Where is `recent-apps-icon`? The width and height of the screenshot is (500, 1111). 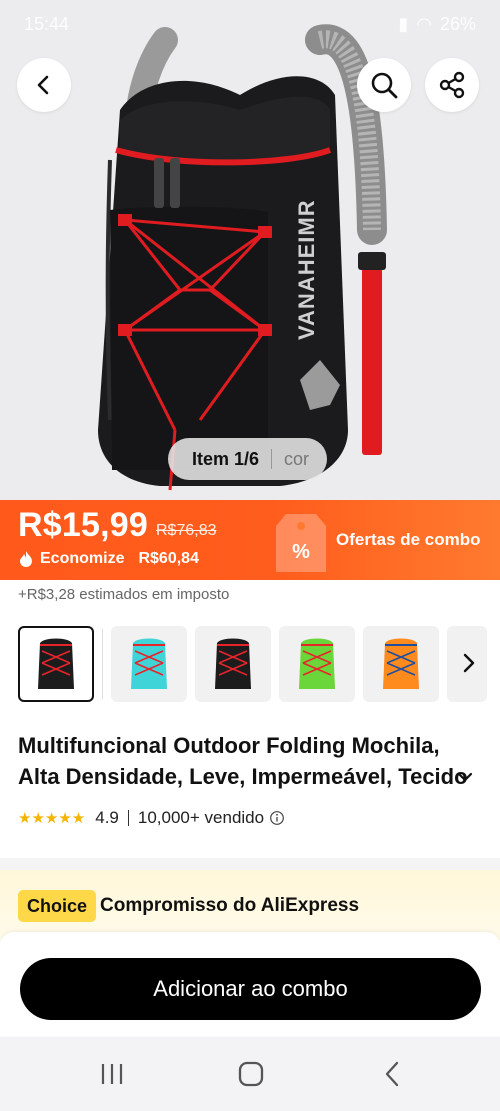
recent-apps-icon is located at coordinates (112, 1074).